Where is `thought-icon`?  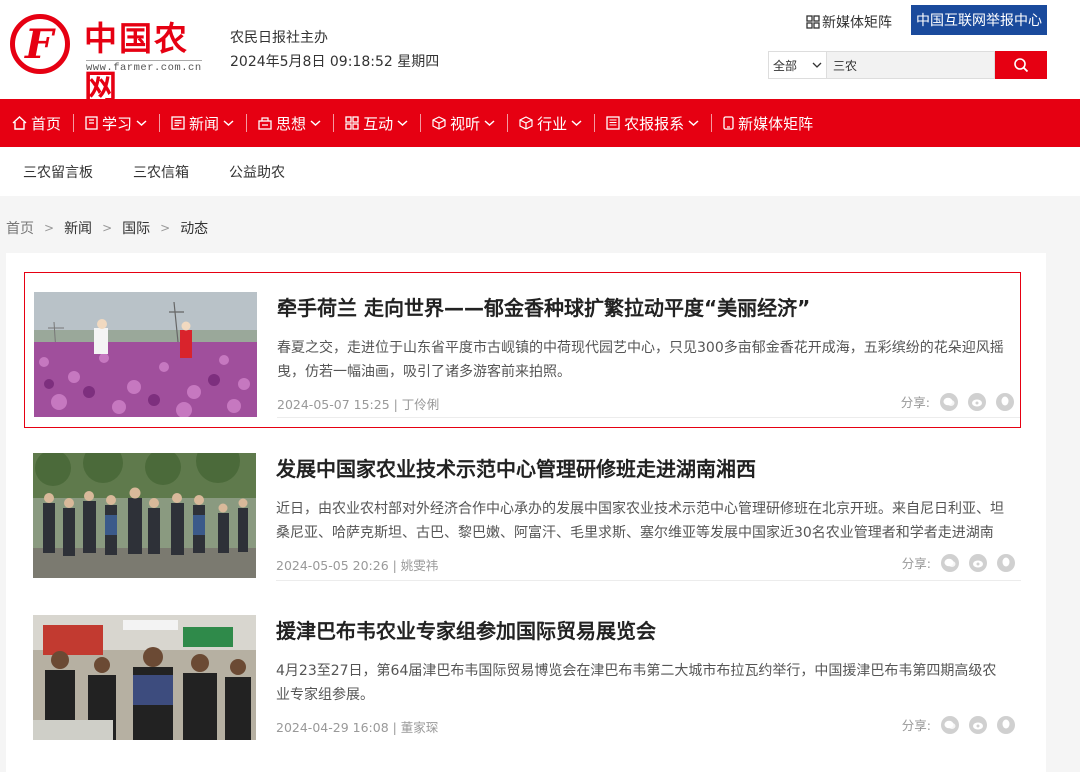 thought-icon is located at coordinates (265, 123).